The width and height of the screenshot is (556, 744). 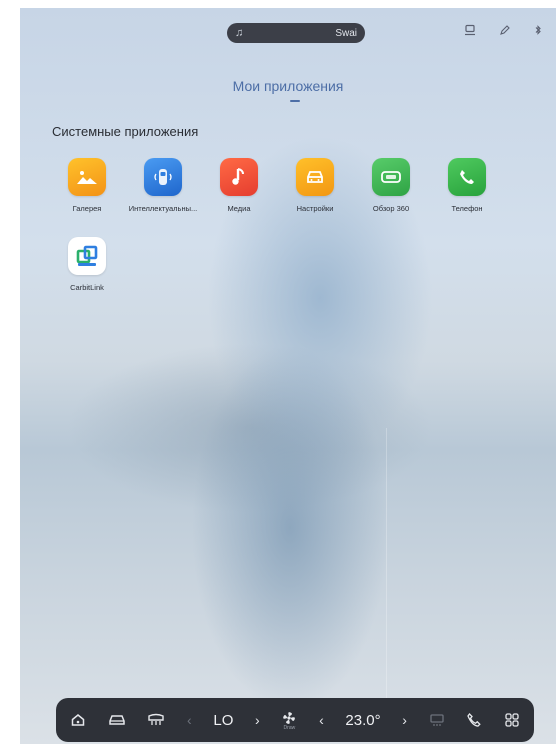 I want to click on app-label: Телефон, so click(x=467, y=208).